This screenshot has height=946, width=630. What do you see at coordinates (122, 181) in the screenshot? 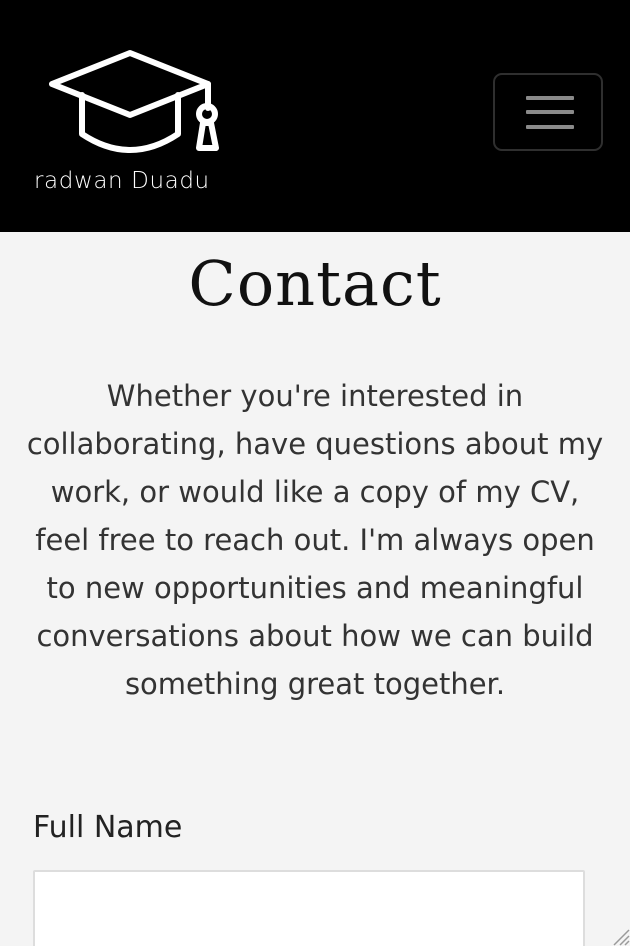
I see `brand-name: radwan Duadu` at bounding box center [122, 181].